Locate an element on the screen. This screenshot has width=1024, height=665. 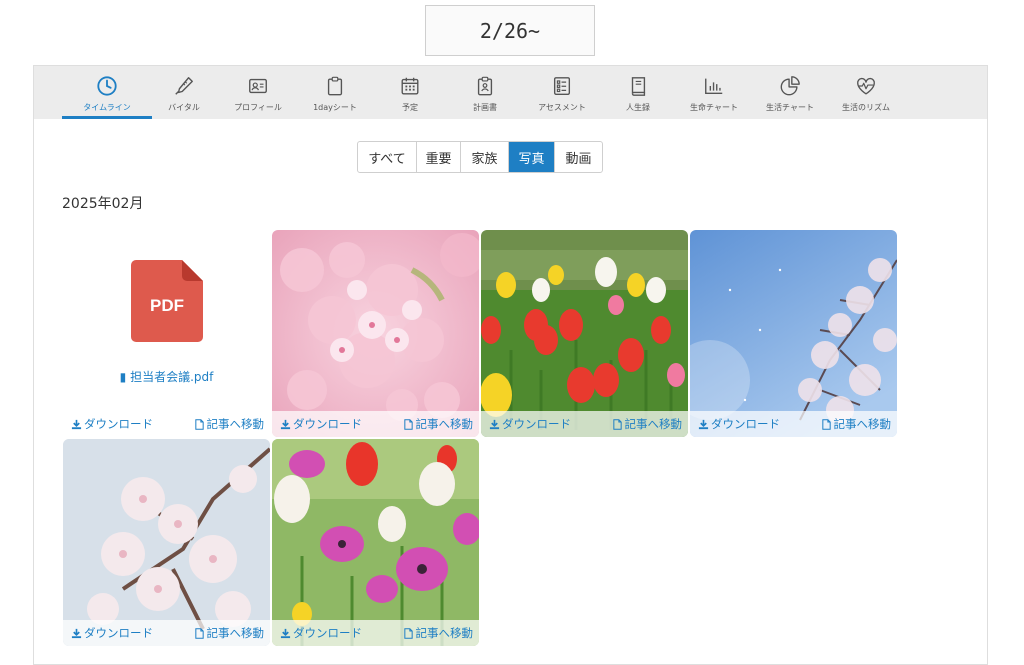
photo-tulip-field is located at coordinates (584, 333).